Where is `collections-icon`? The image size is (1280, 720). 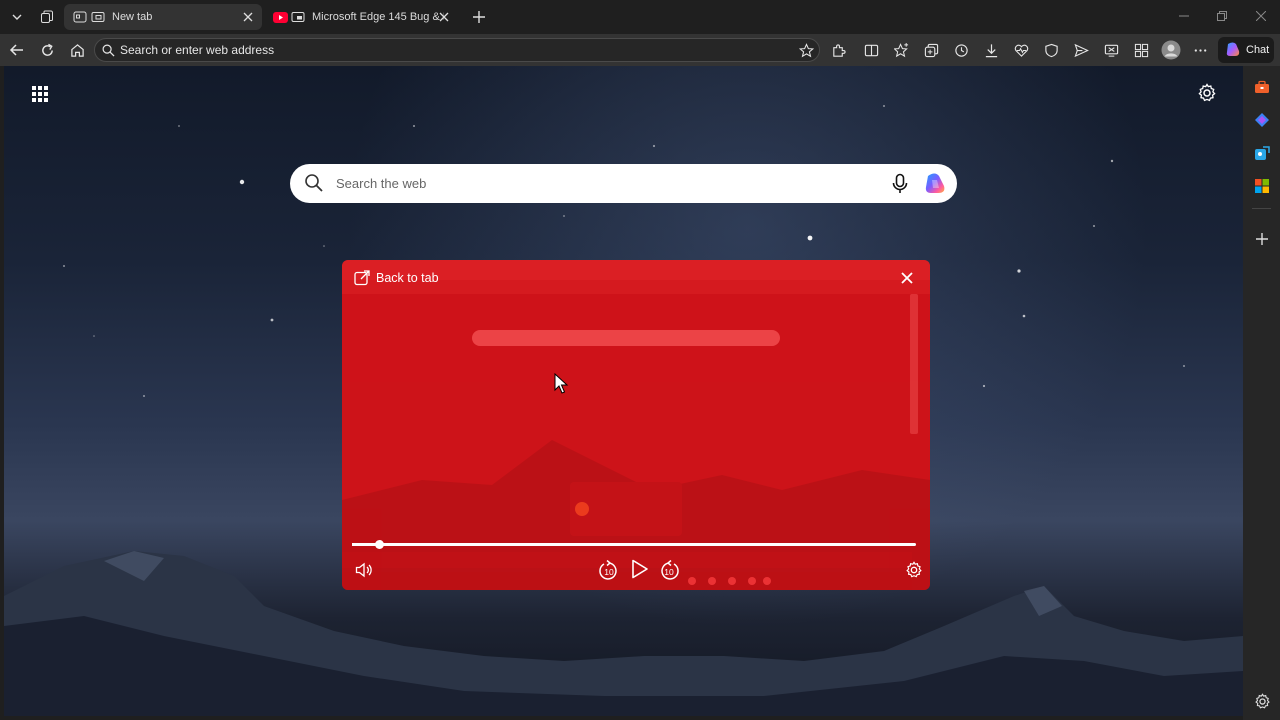
collections-icon is located at coordinates (931, 50).